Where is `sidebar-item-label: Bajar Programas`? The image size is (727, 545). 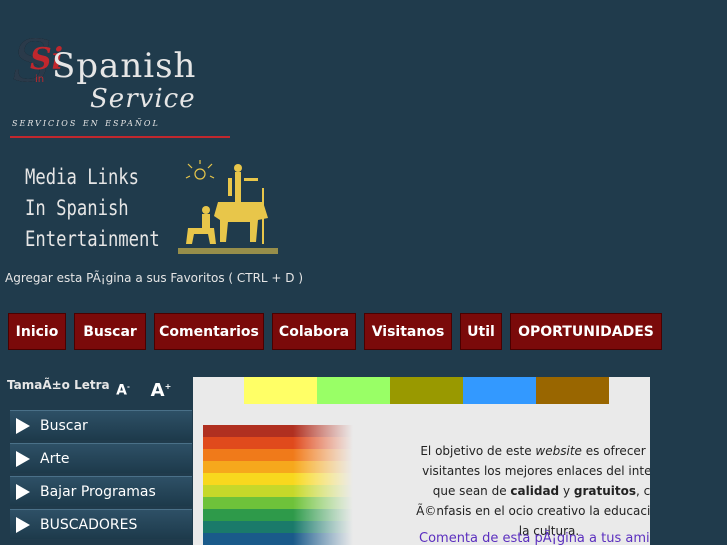 sidebar-item-label: Bajar Programas is located at coordinates (98, 492).